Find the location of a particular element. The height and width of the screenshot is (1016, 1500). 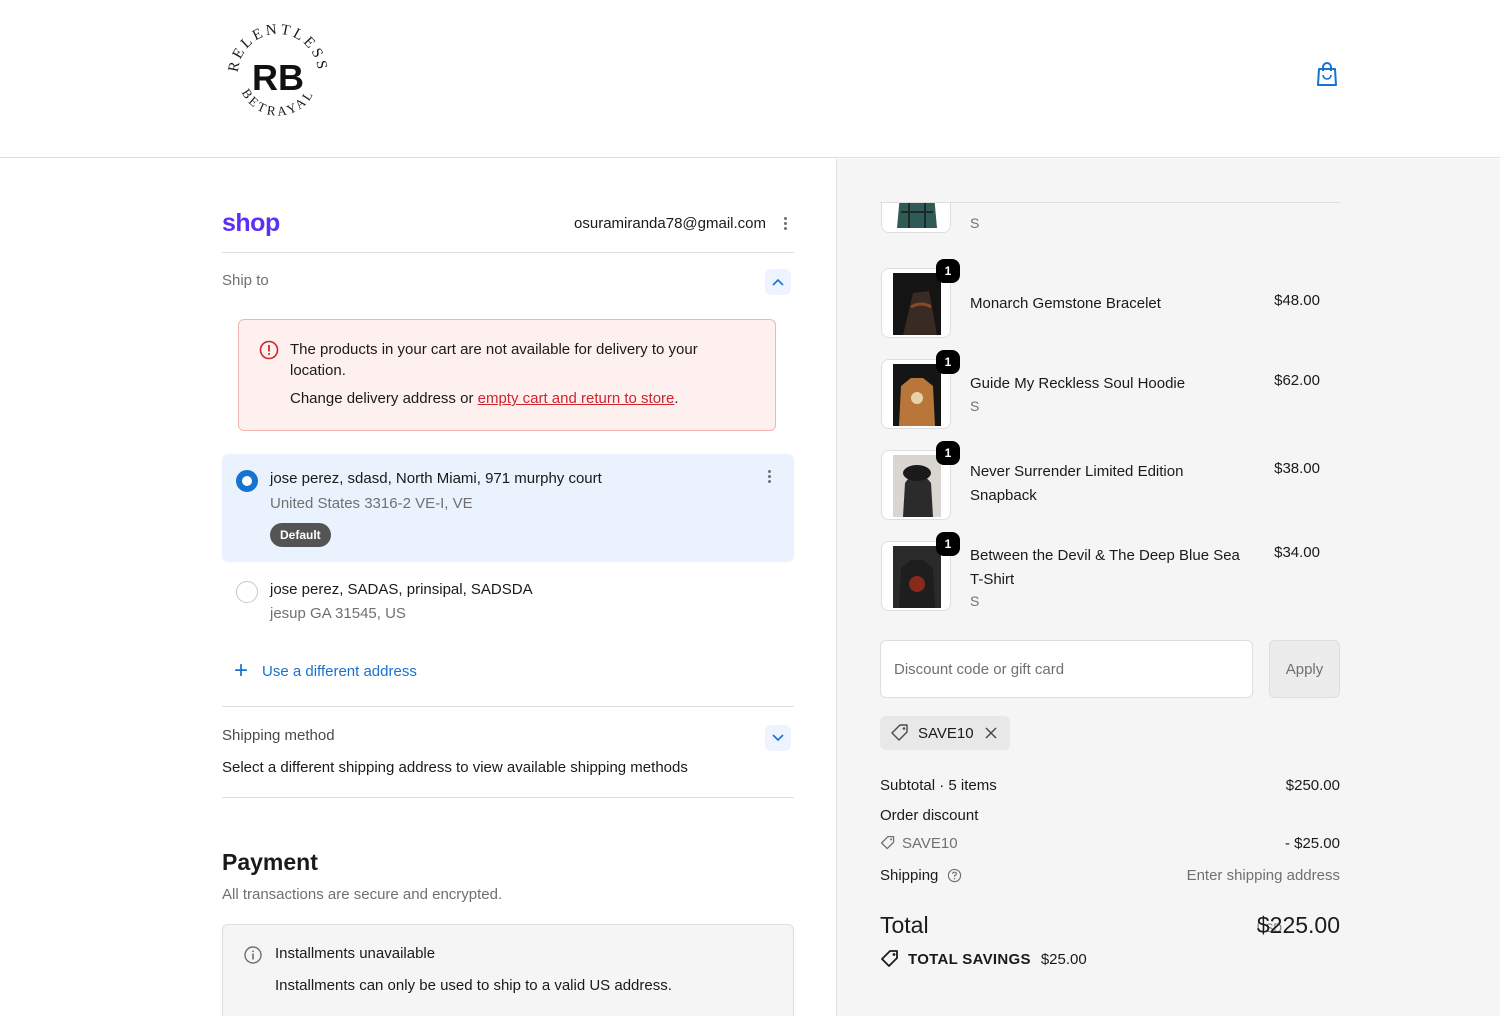

address-radio is located at coordinates (247, 592).